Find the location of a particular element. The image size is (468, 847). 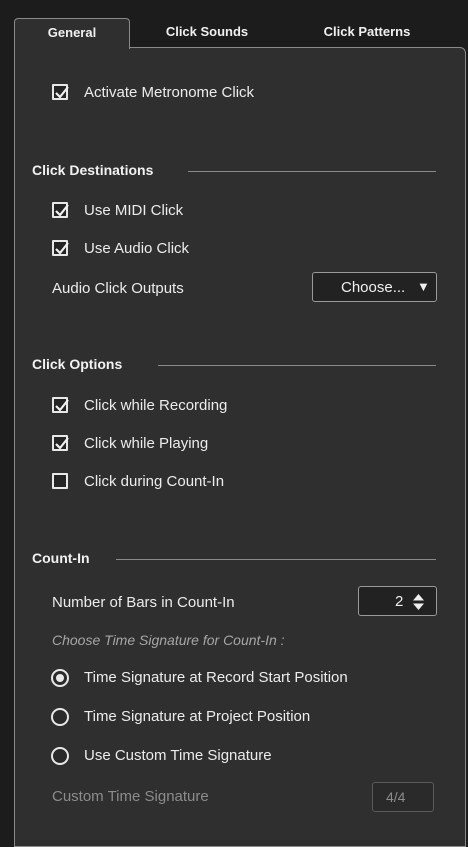

click-options-heading: Click Options is located at coordinates (234, 365).